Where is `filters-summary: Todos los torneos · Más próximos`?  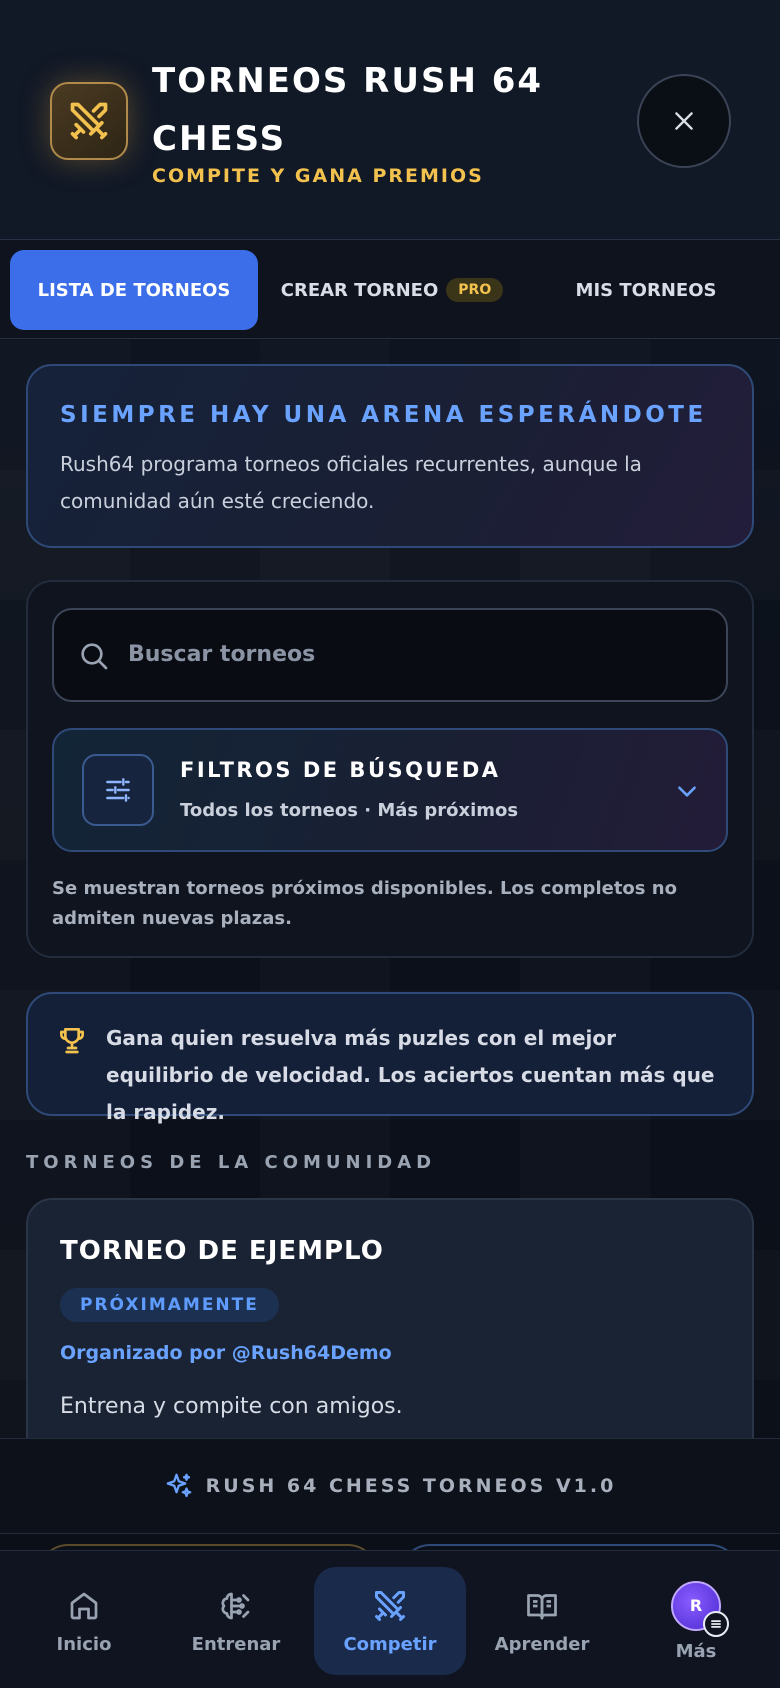
filters-summary: Todos los torneos · Más próximos is located at coordinates (349, 810).